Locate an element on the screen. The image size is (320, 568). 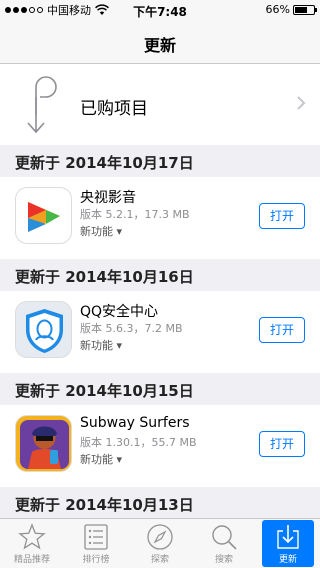
section-header: 更新于 2014年10月16日 is located at coordinates (160, 275).